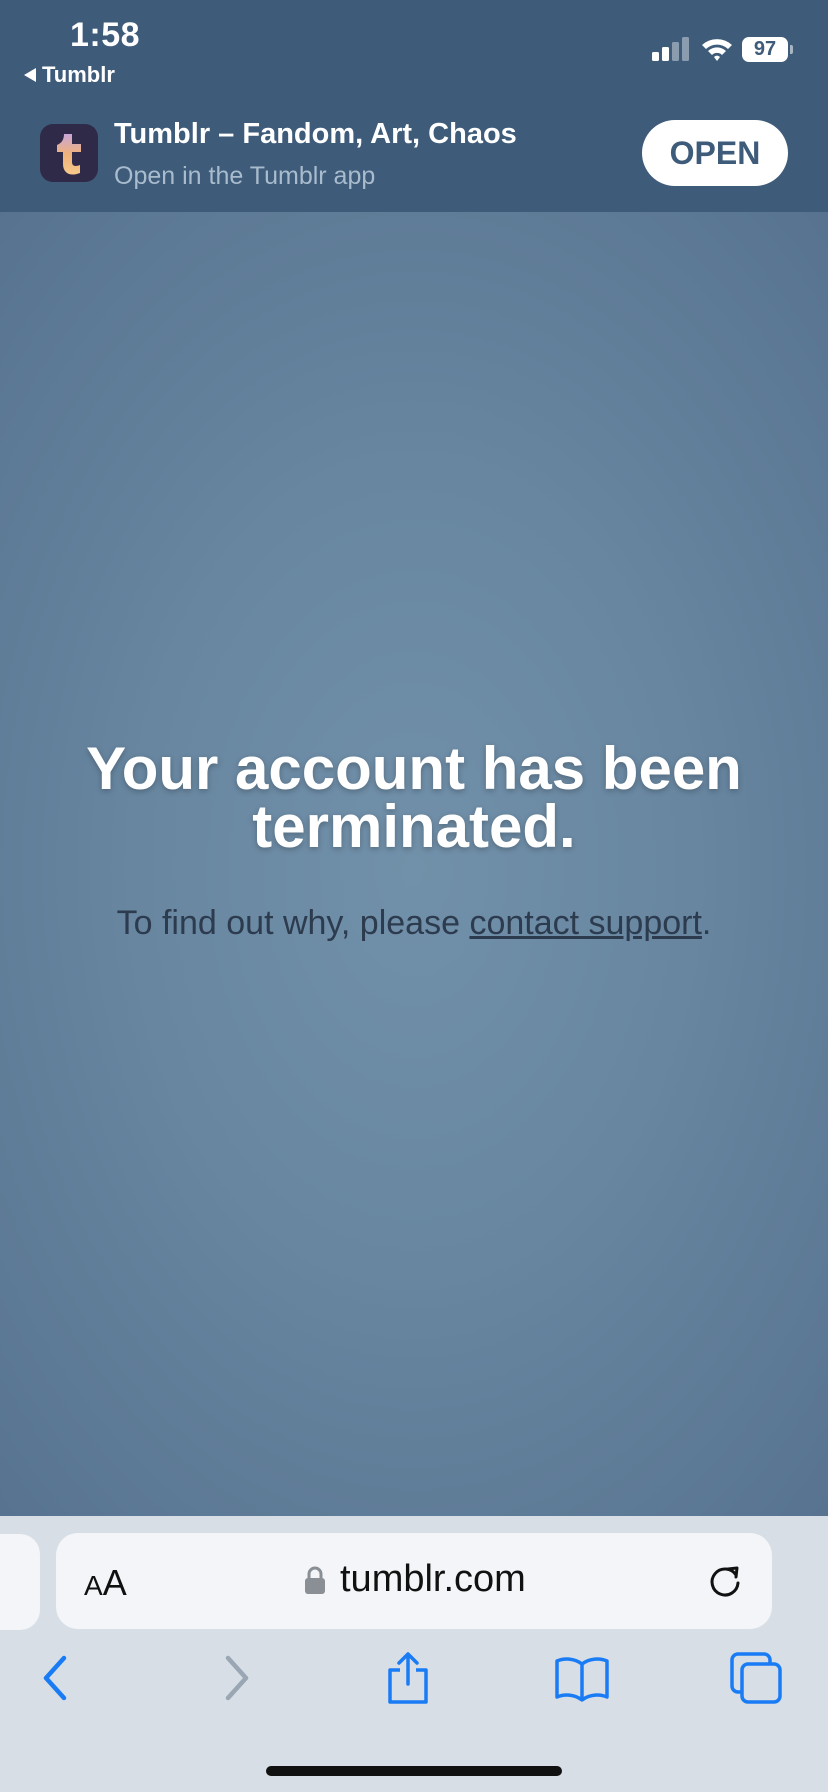  I want to click on tabs-icon, so click(756, 1678).